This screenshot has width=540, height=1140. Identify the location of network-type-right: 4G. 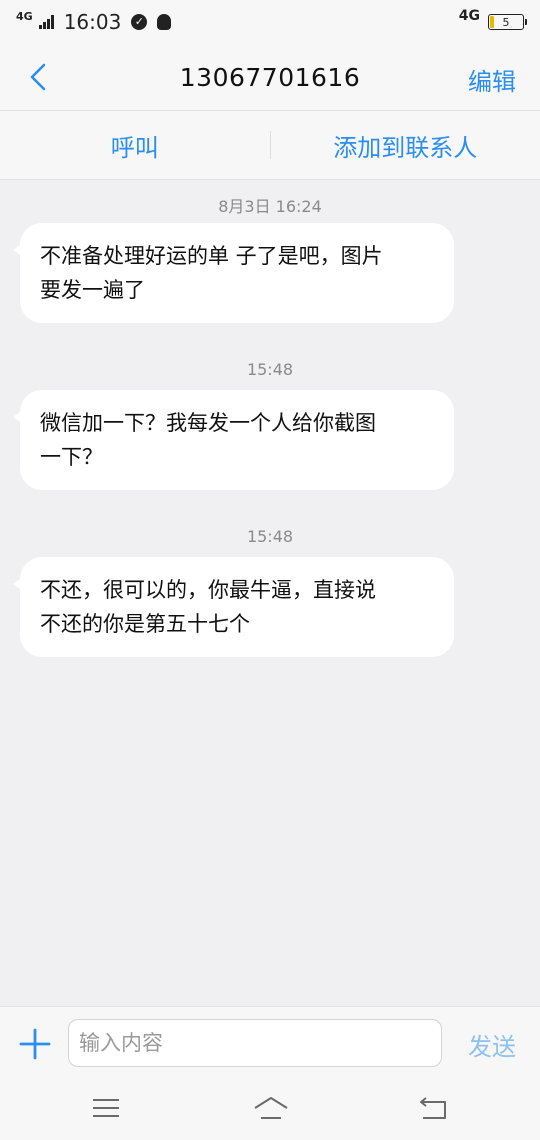
(469, 16).